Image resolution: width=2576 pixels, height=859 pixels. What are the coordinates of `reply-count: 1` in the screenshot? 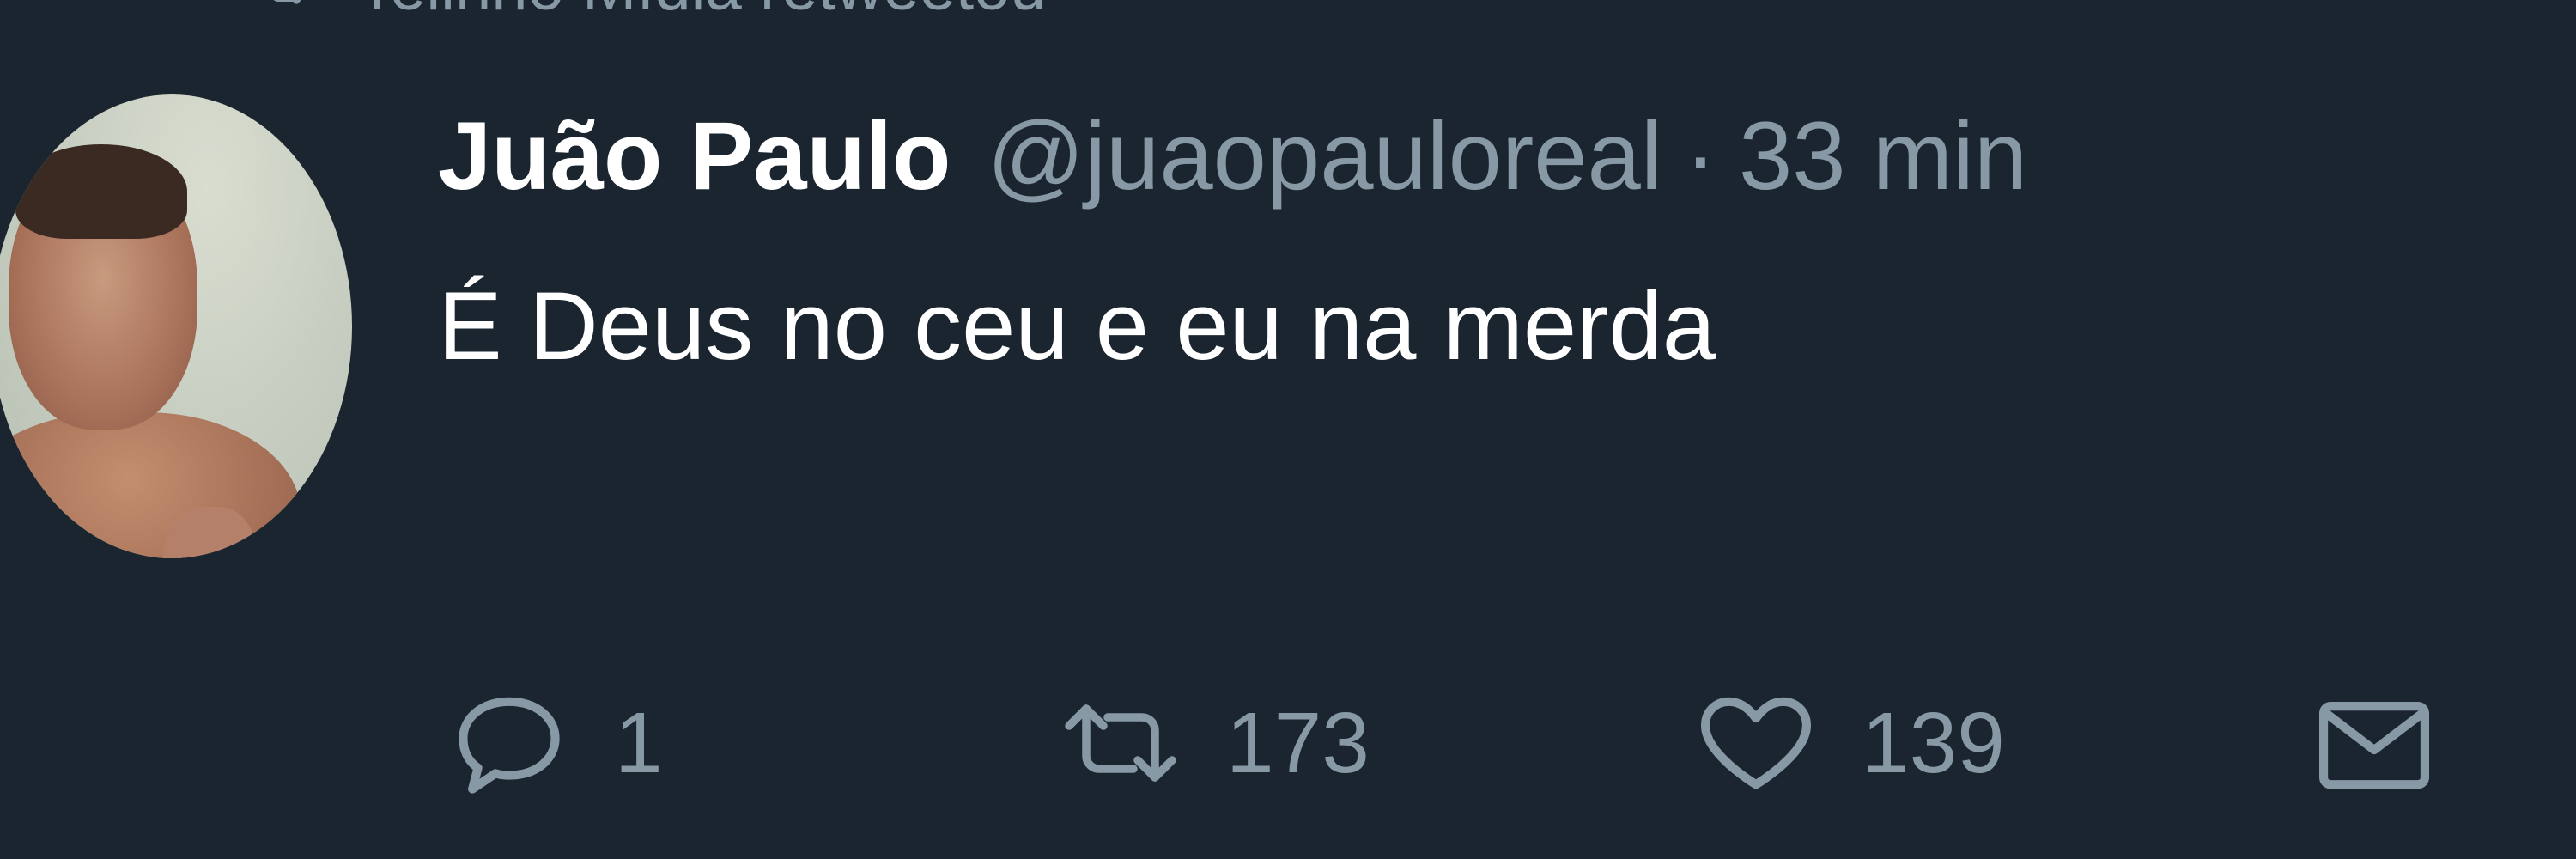 It's located at (639, 743).